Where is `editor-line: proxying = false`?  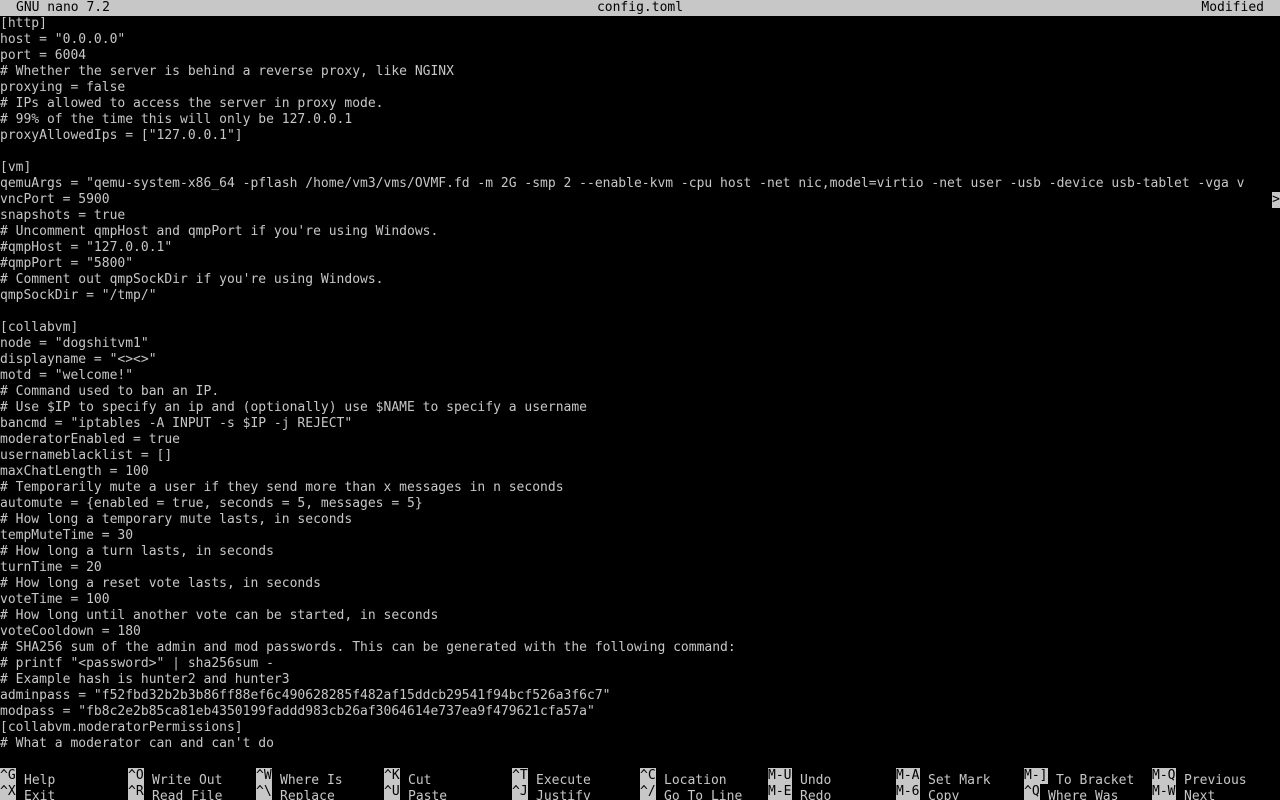 editor-line: proxying = false is located at coordinates (640, 88).